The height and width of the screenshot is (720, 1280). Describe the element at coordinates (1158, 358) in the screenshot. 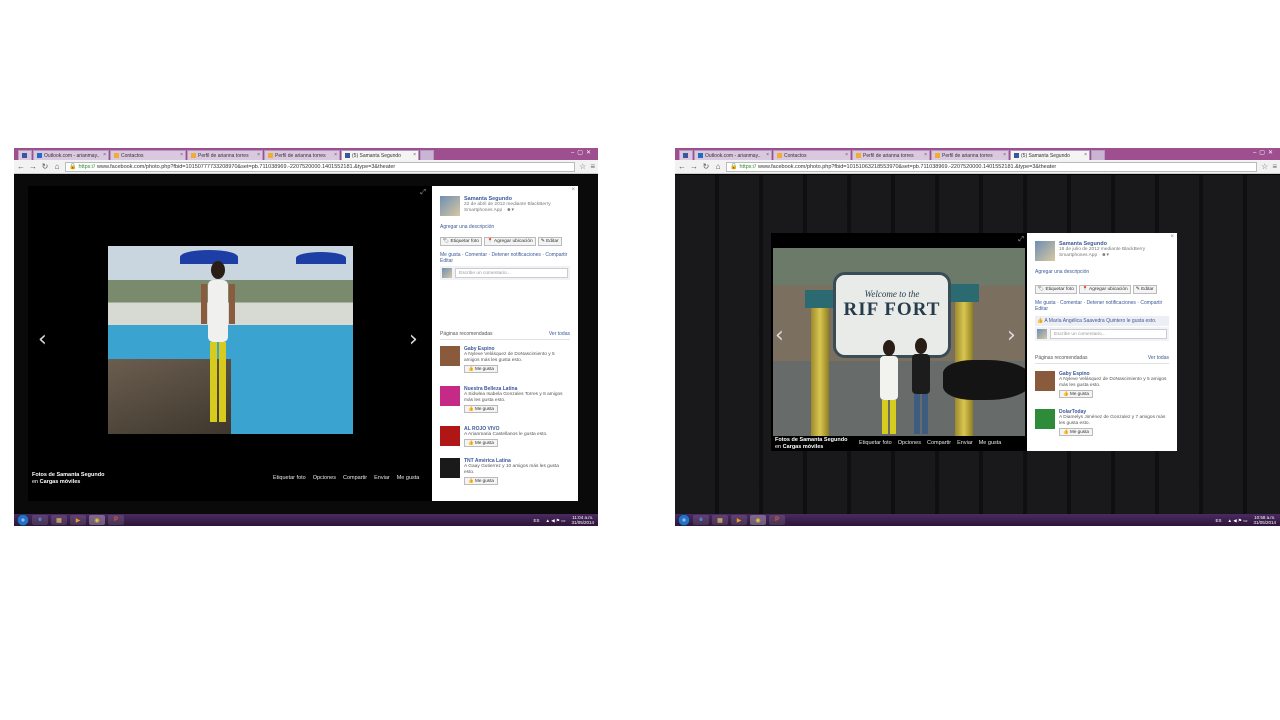

I see `see-all-link: Ver todas` at that location.